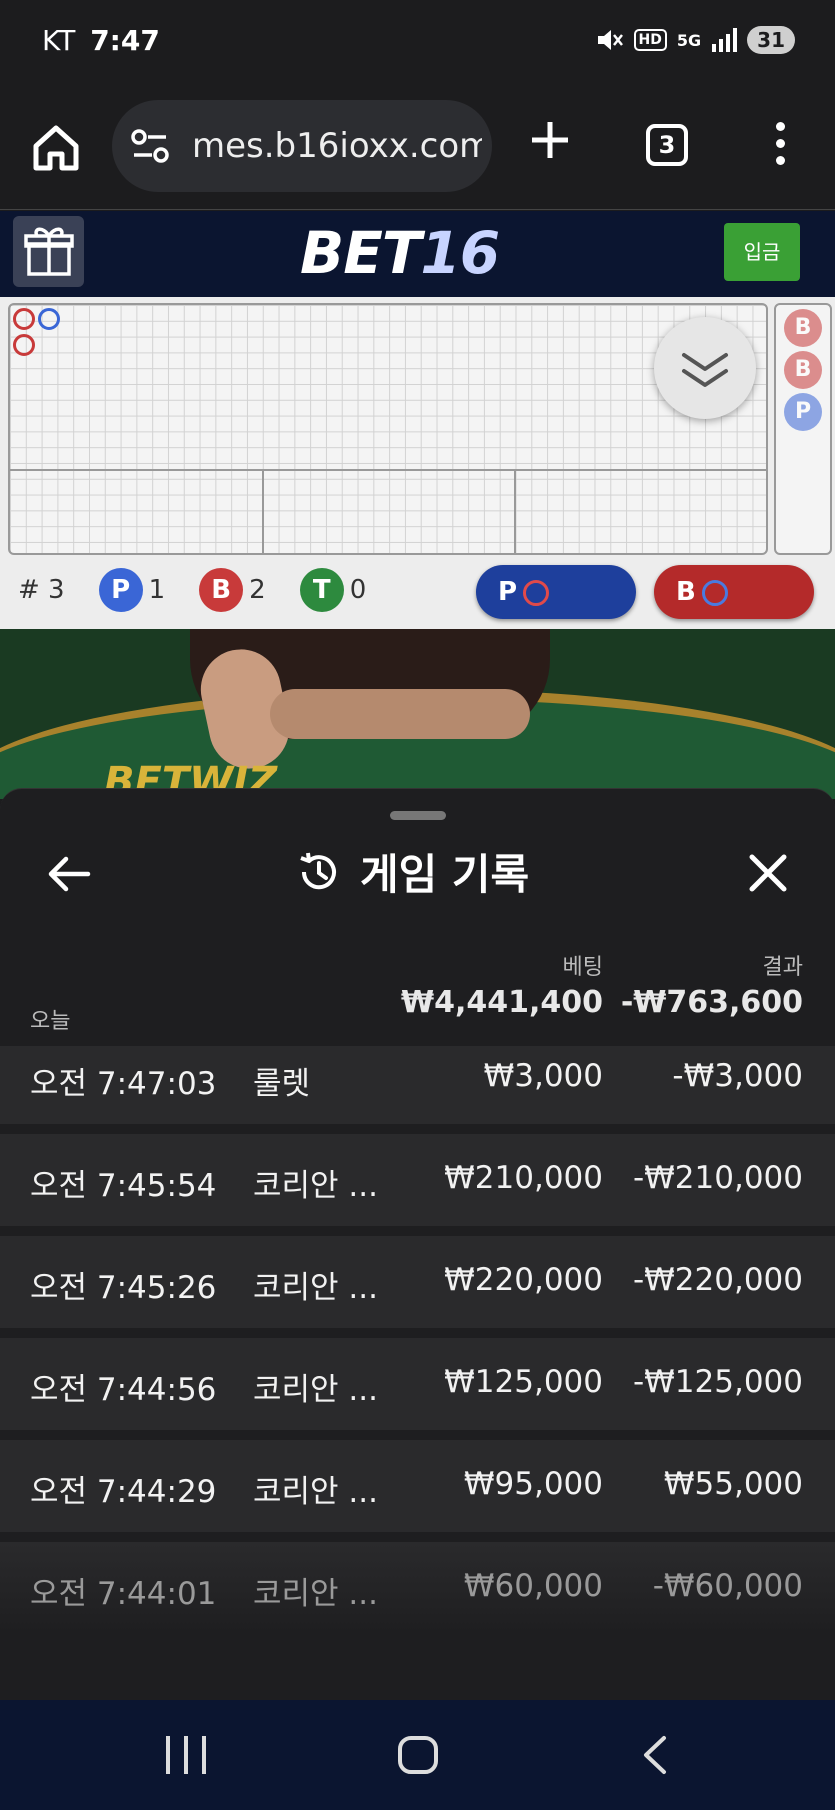  What do you see at coordinates (686, 592) in the screenshot?
I see `ask-banker-label: B` at bounding box center [686, 592].